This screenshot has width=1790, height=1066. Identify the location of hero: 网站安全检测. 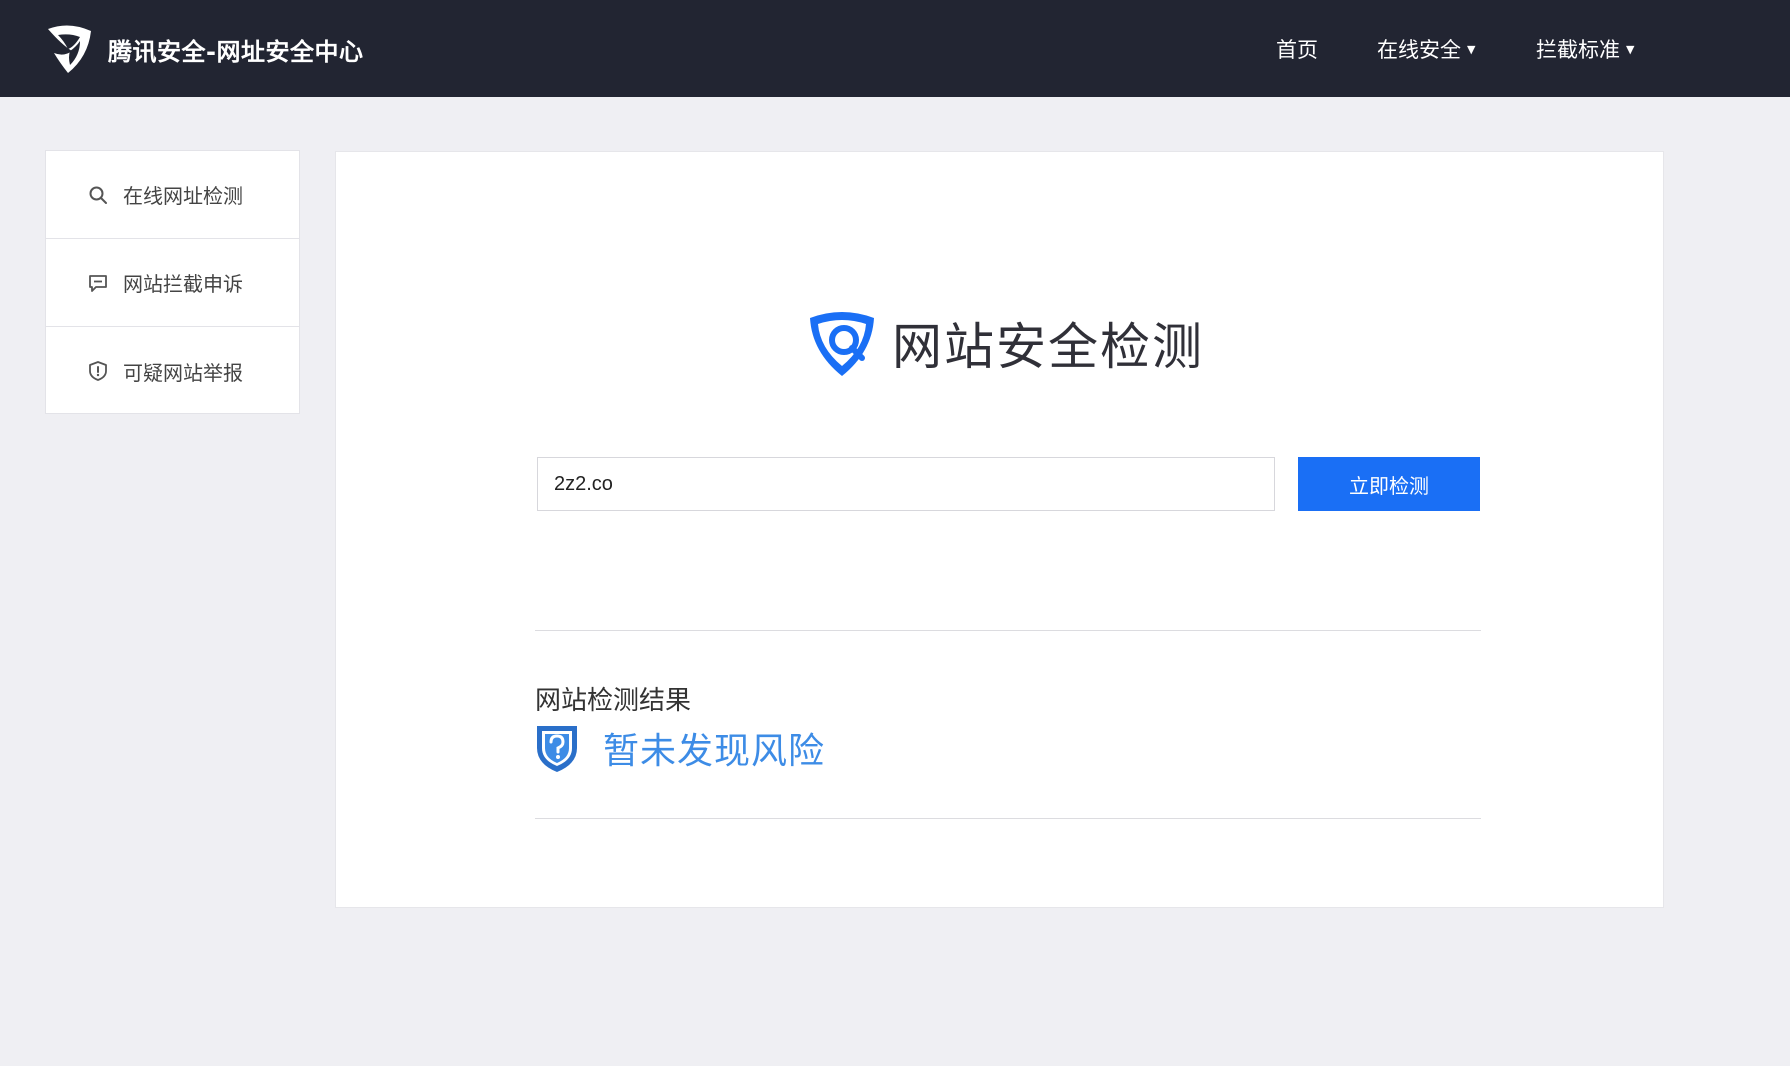
(1005, 343).